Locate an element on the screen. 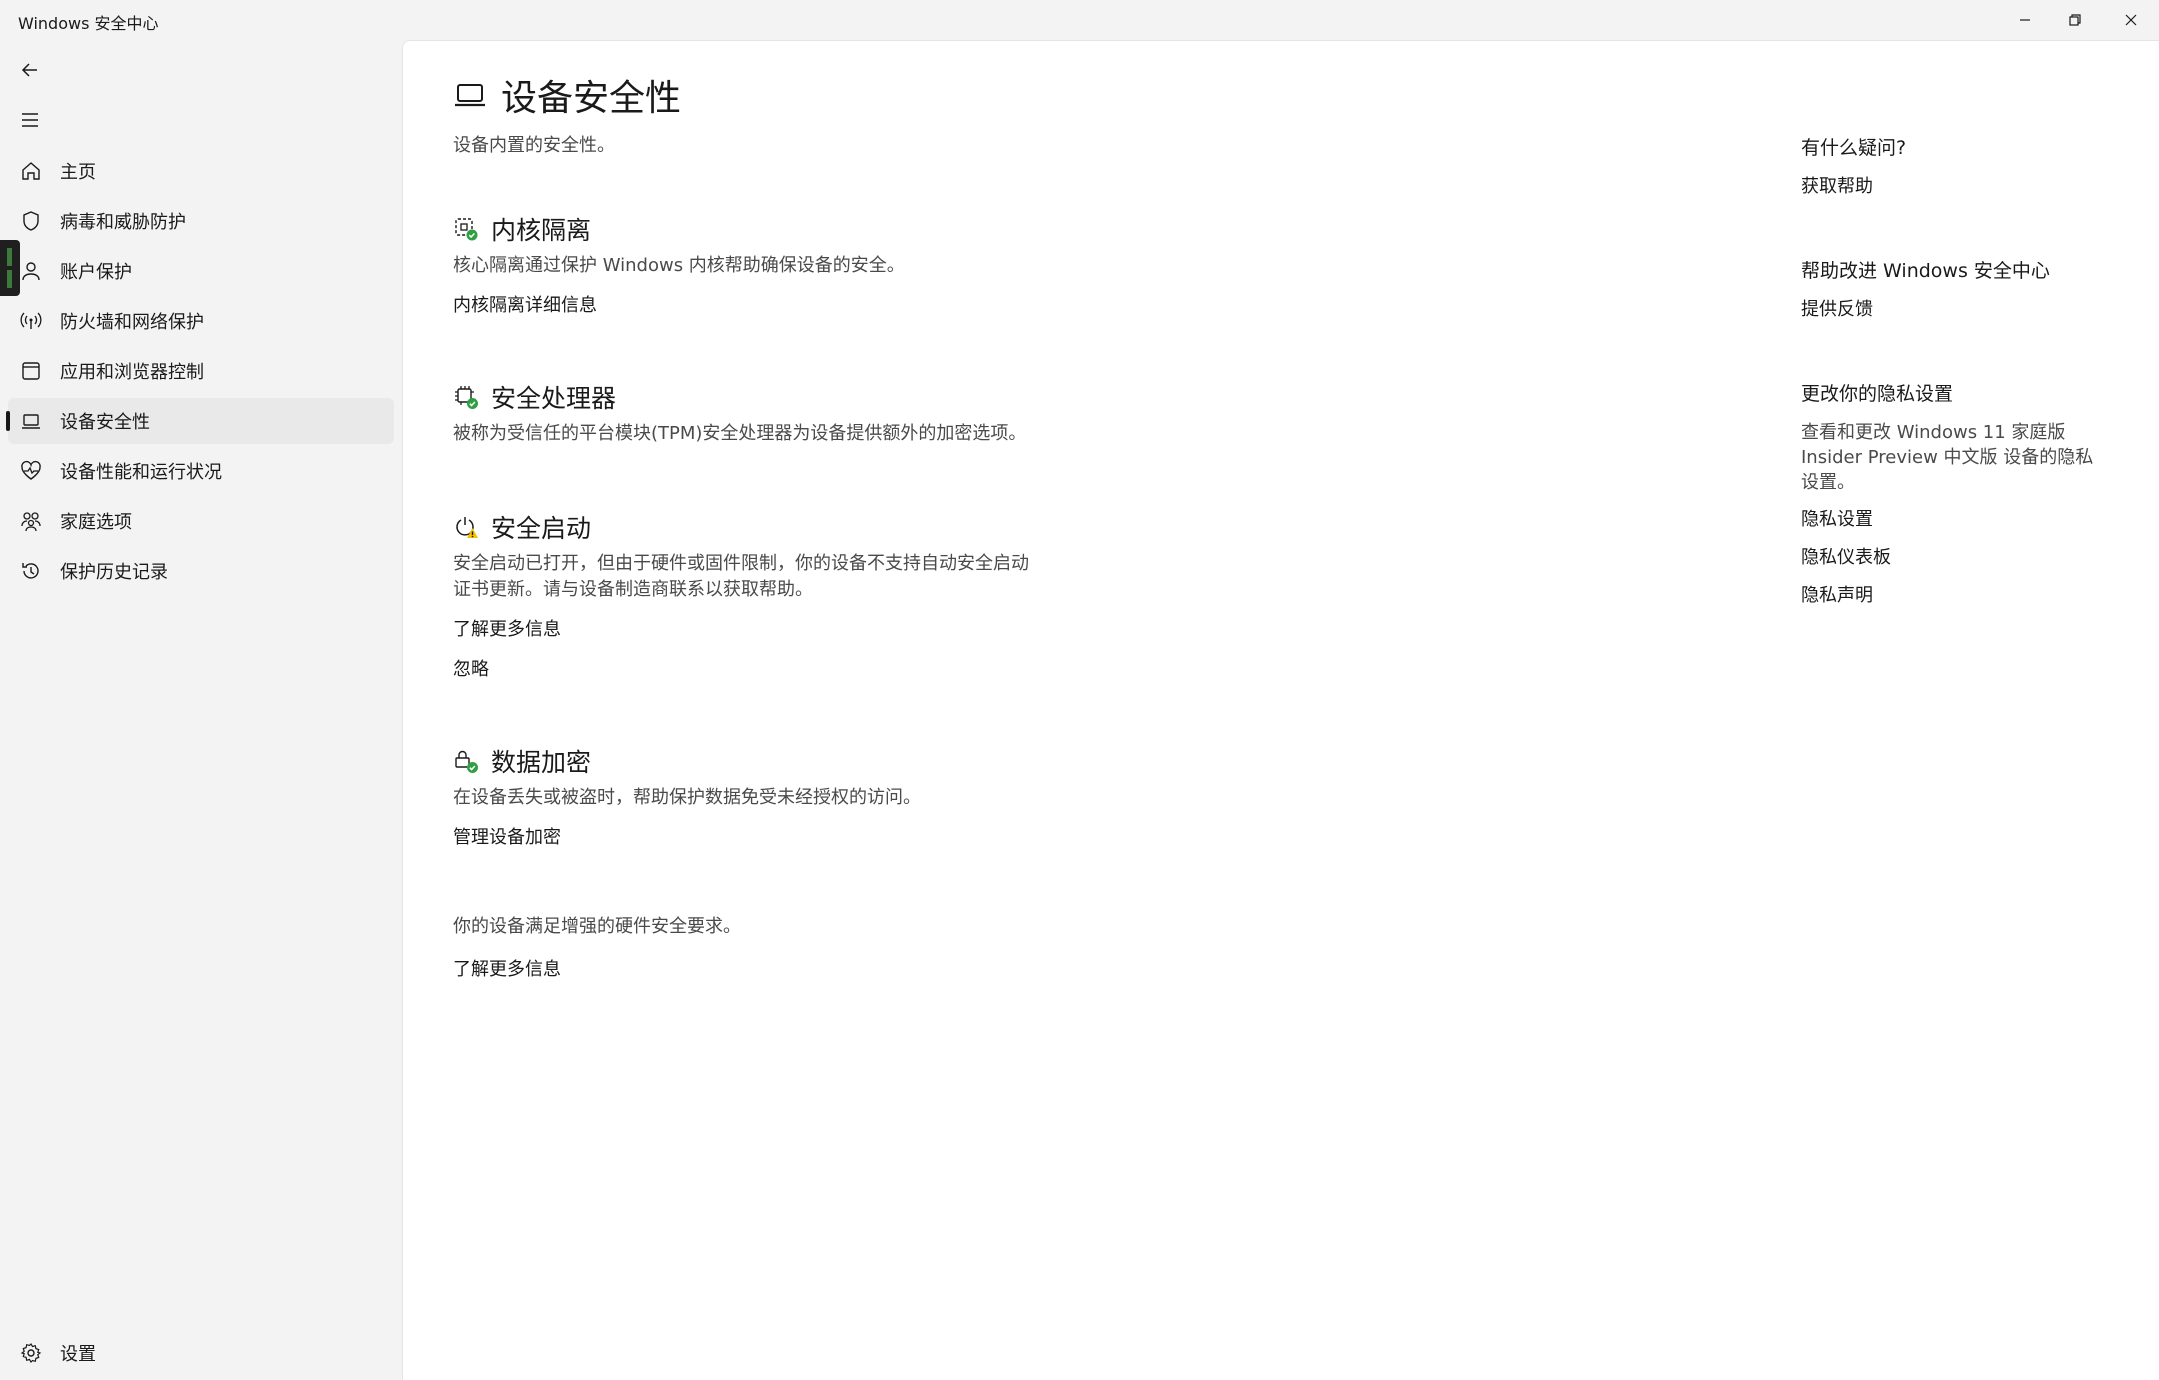 The image size is (2159, 1380). restore-icon is located at coordinates (2075, 20).